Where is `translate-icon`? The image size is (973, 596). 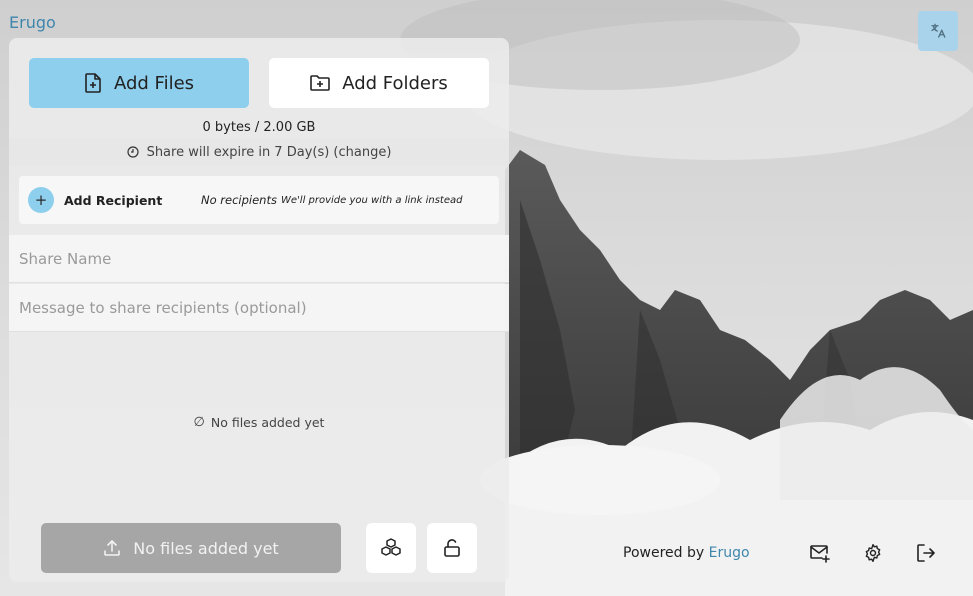
translate-icon is located at coordinates (938, 30).